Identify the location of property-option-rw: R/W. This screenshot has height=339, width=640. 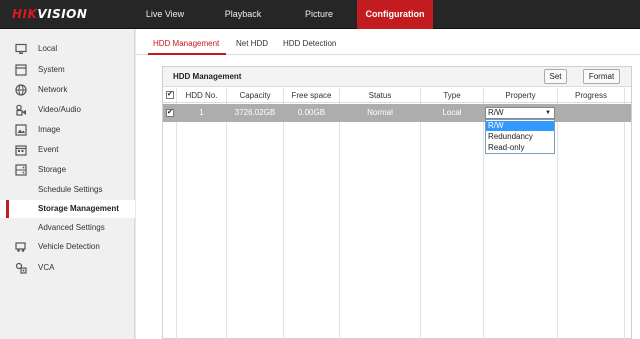
(520, 126).